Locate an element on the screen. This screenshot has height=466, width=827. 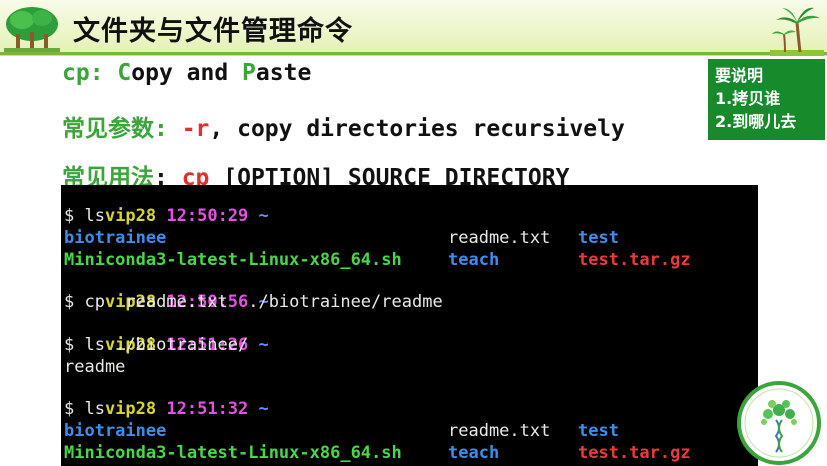
prompt-line: vip28 12:50:29 ~ is located at coordinates (166, 205).